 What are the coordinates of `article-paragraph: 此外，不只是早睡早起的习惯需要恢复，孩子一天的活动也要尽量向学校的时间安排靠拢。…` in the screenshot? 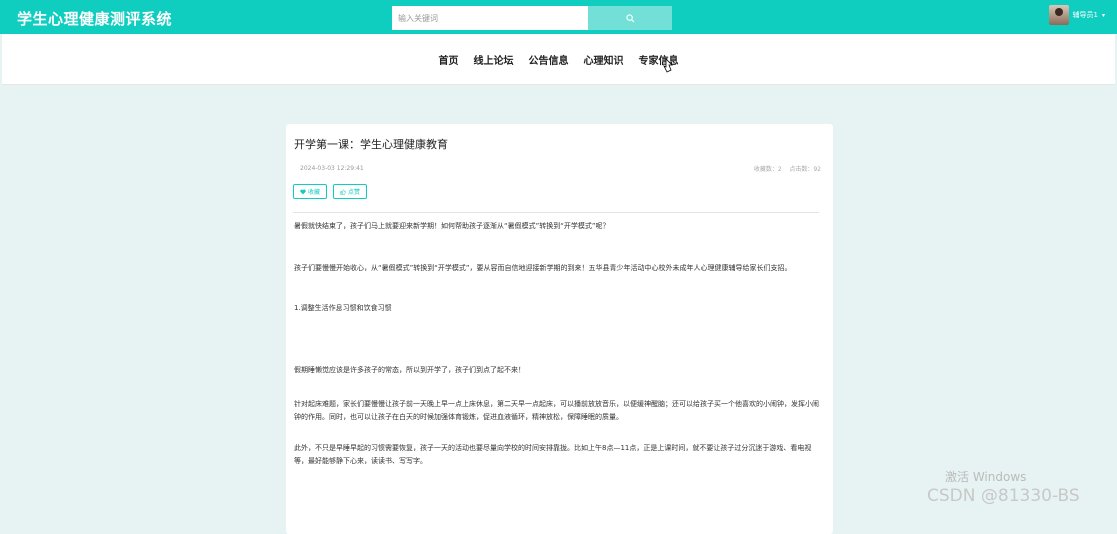 It's located at (553, 454).